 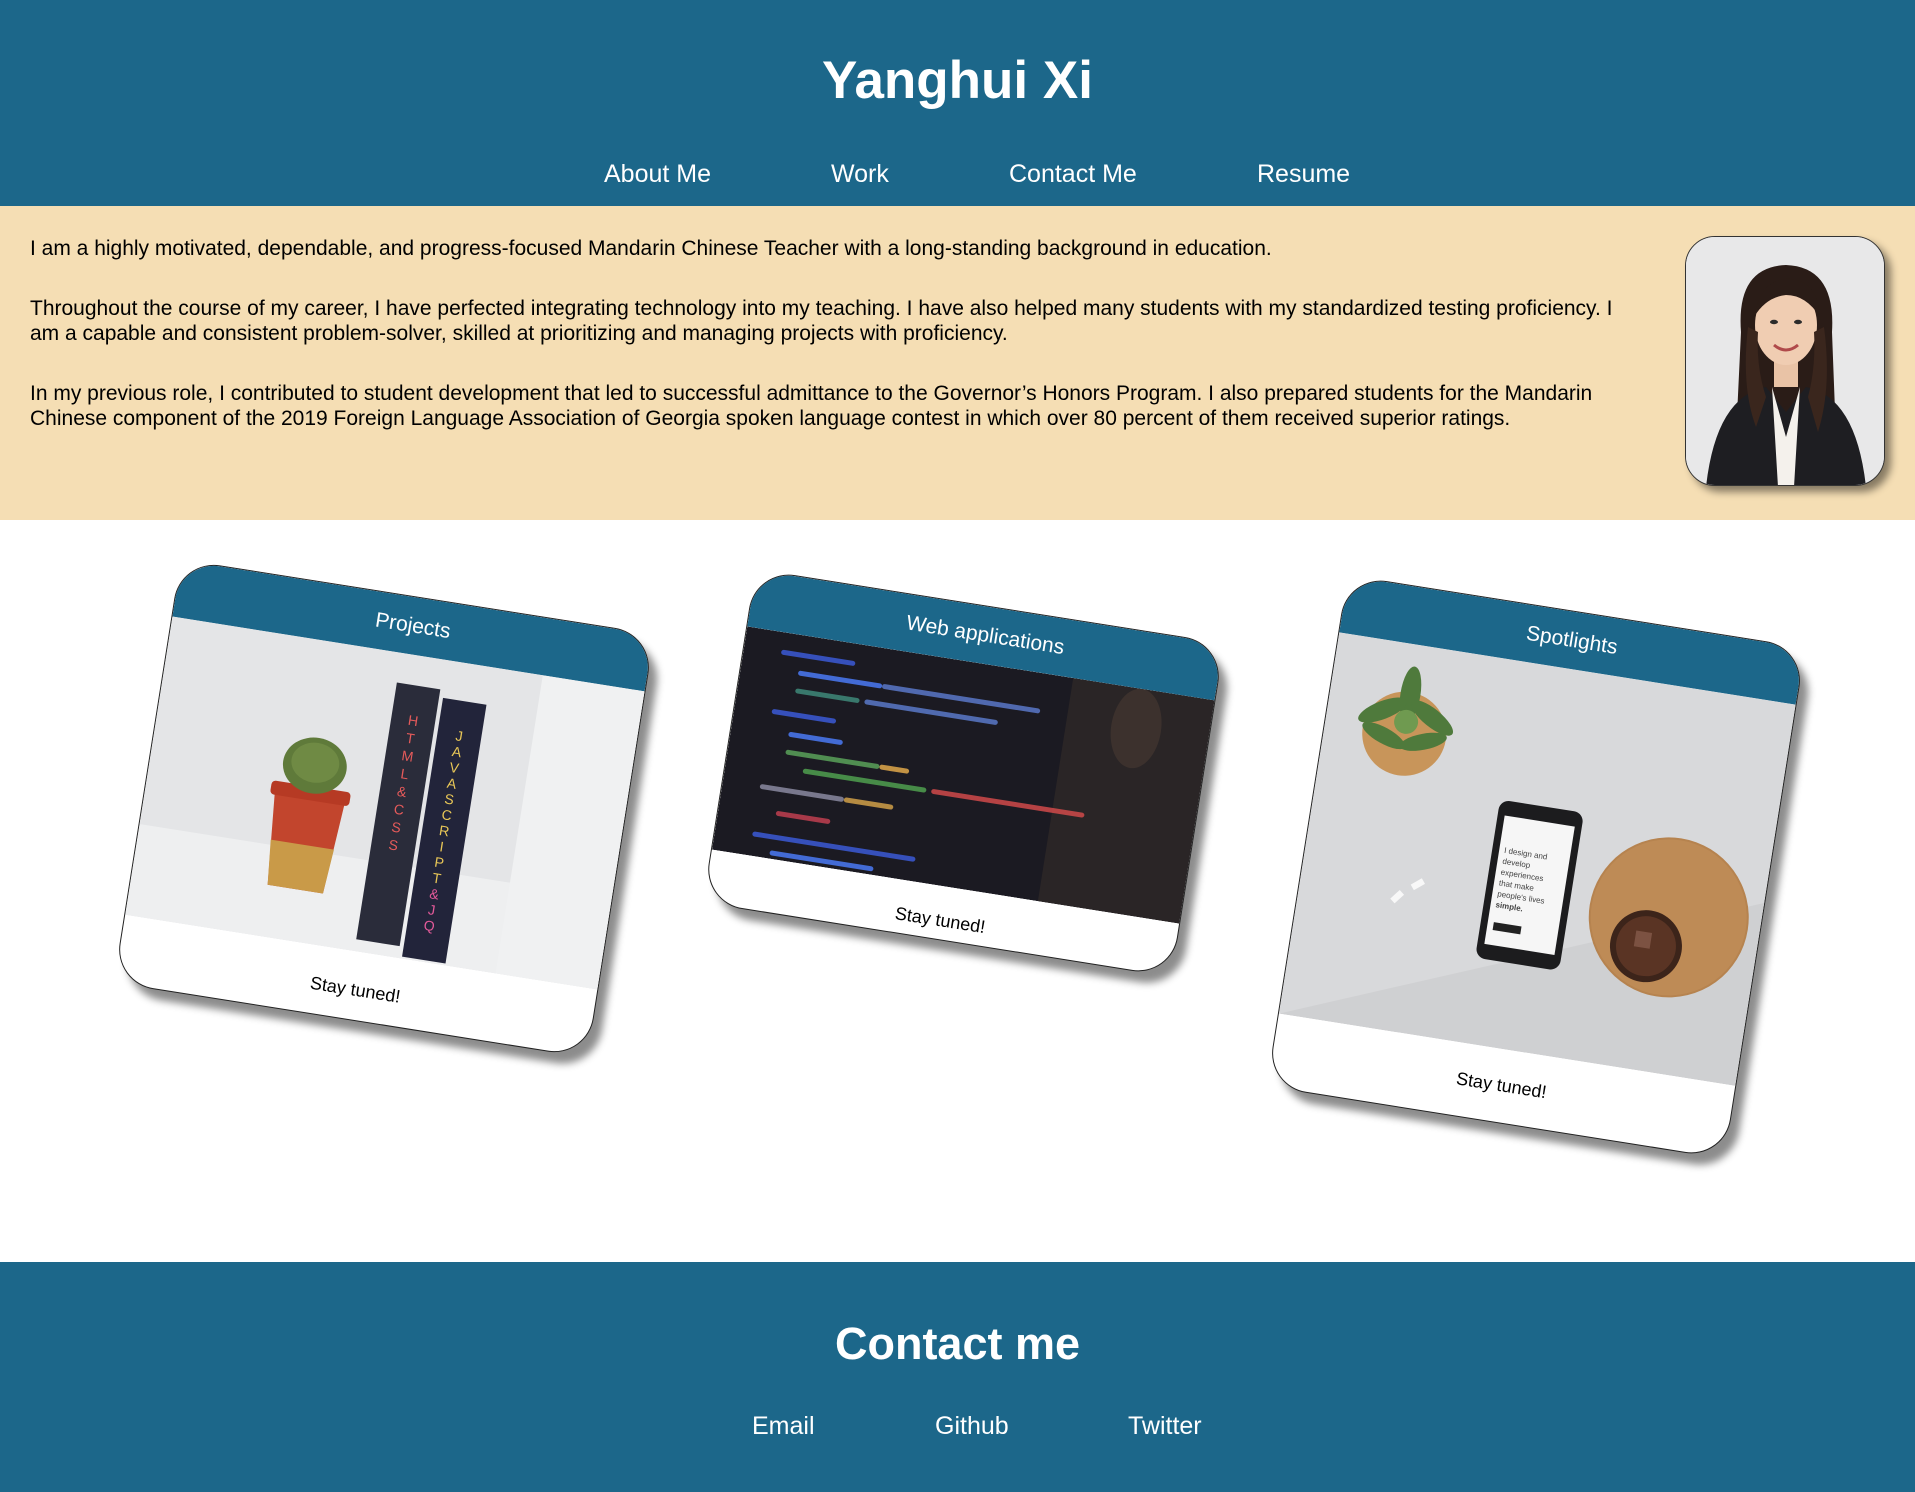 I want to click on card-projects: Projects HTML&CSS JAVASCRIPT&JQ Stay tun, so click(x=384, y=808).